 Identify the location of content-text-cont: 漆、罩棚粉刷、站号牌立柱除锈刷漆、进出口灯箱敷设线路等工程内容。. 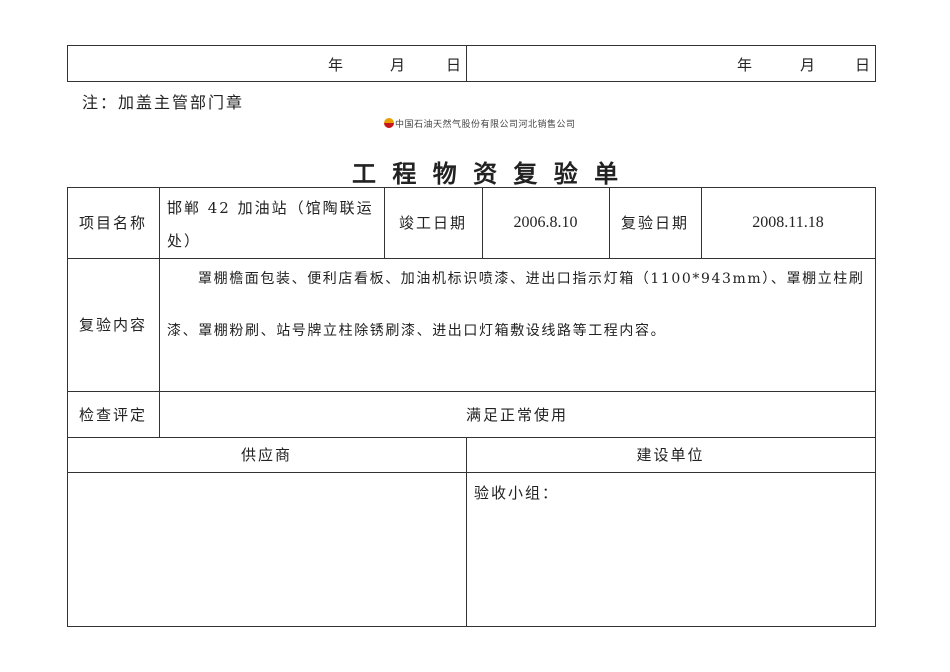
(417, 331).